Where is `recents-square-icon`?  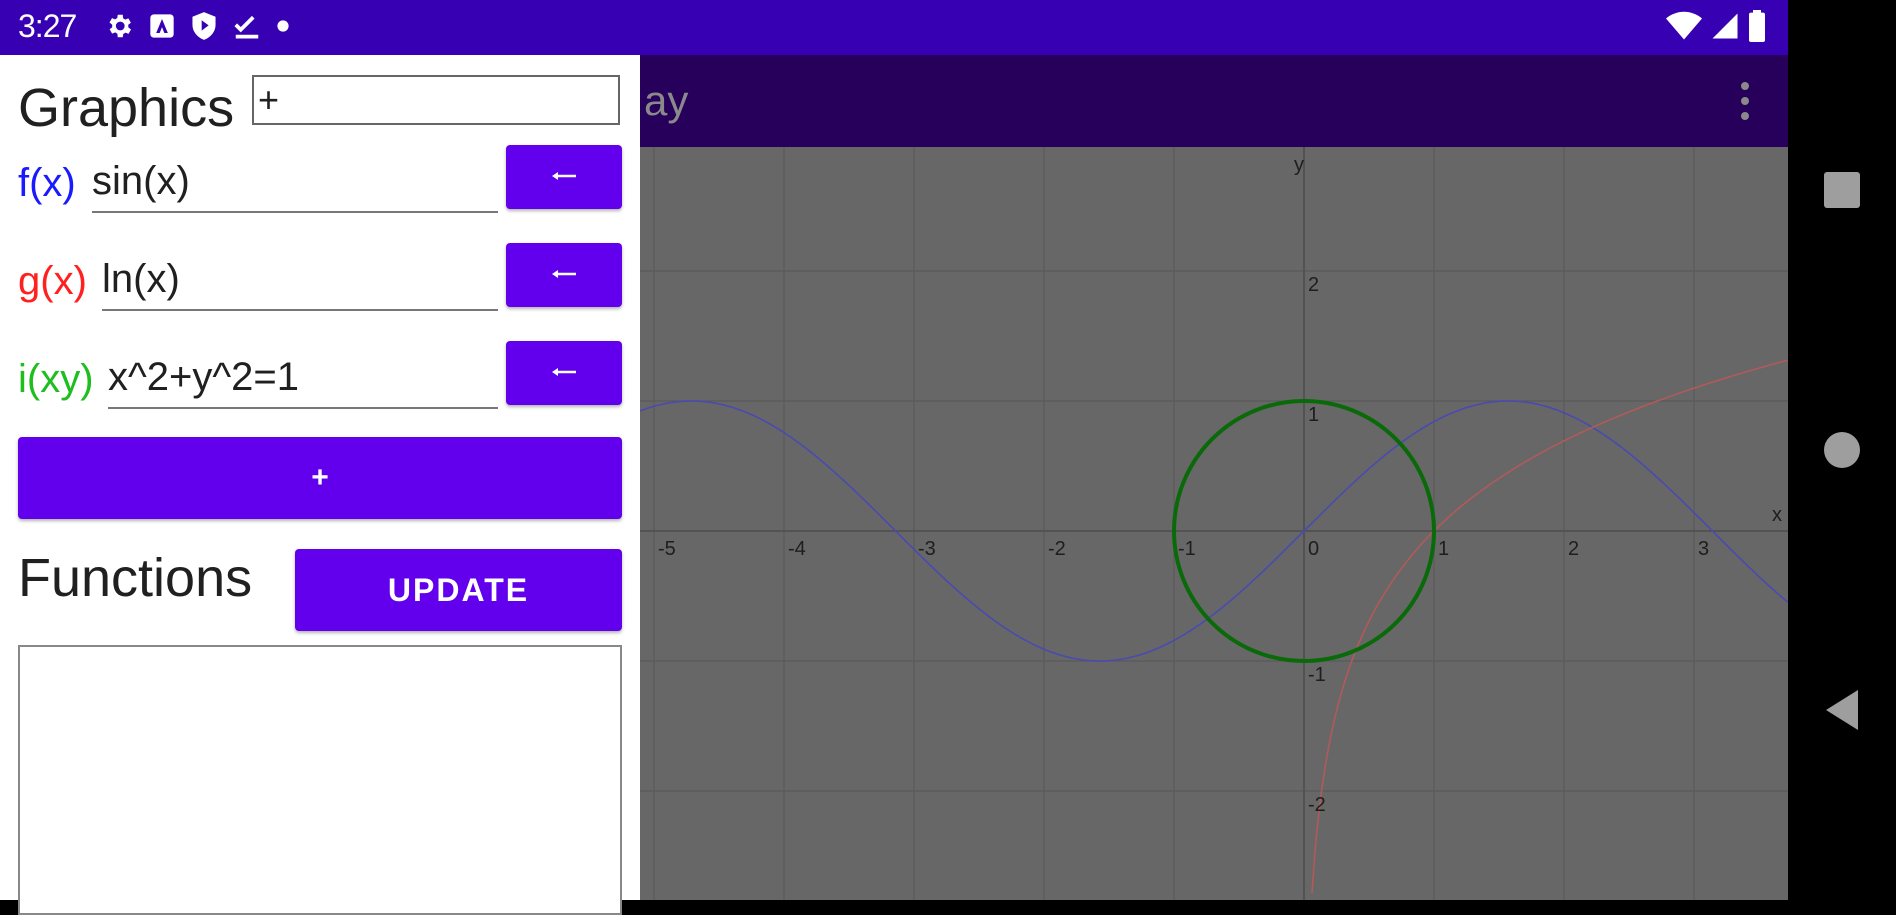
recents-square-icon is located at coordinates (1842, 190).